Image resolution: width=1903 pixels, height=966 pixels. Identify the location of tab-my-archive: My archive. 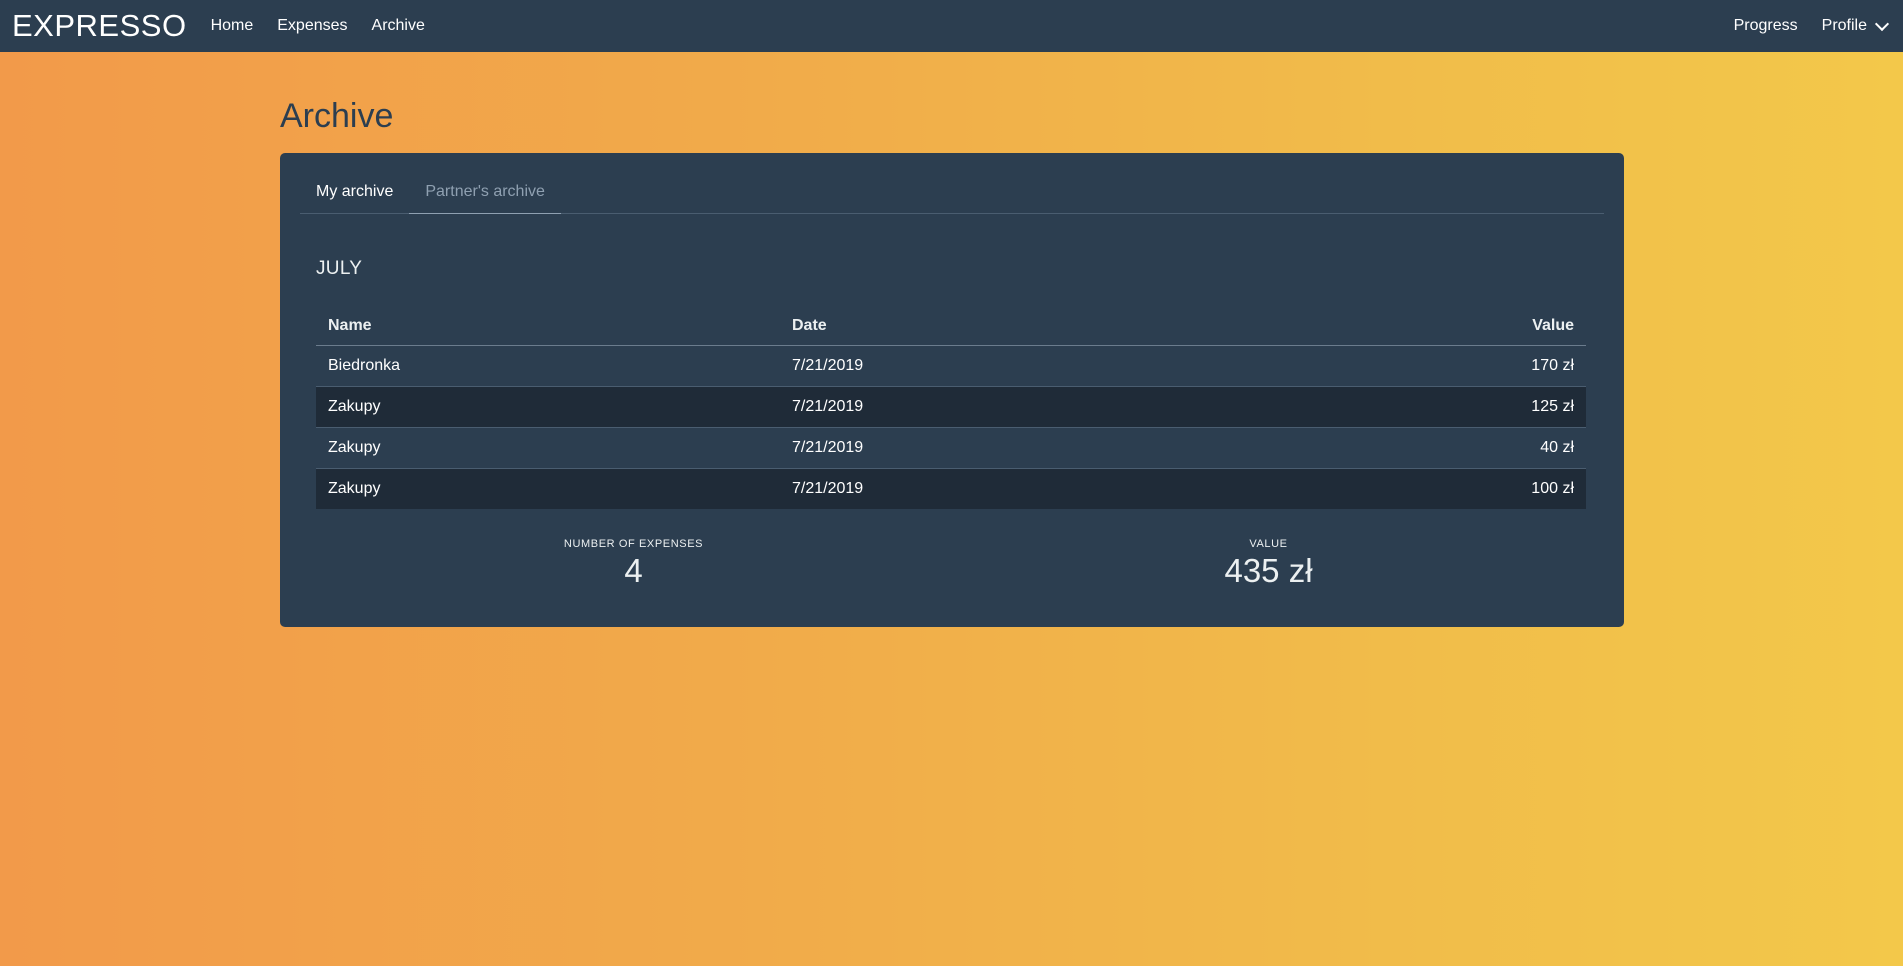
(354, 193).